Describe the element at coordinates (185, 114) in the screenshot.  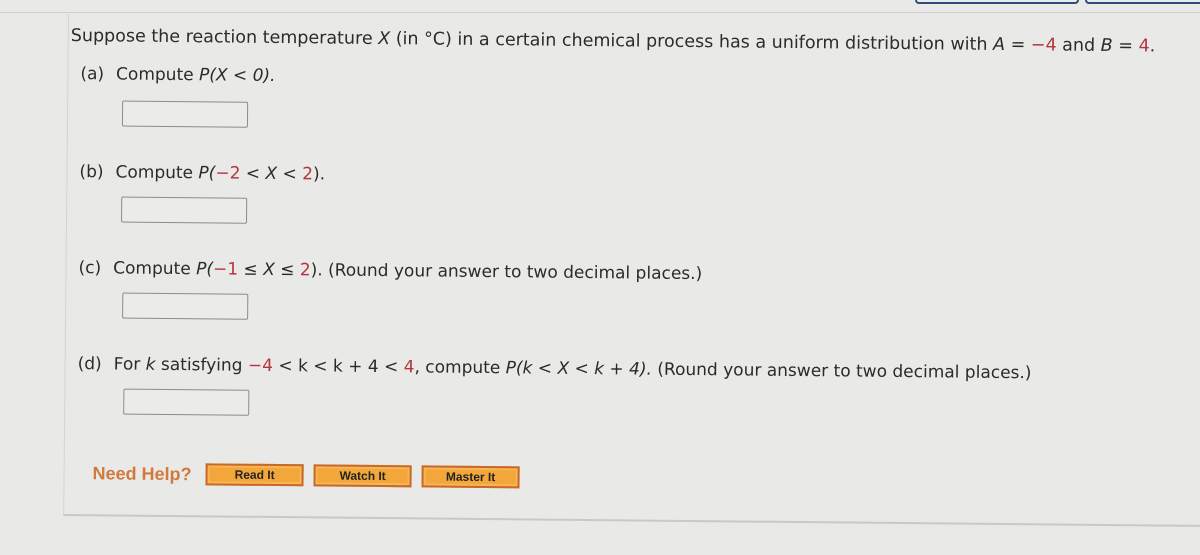
I see `part-a-answer-input` at that location.